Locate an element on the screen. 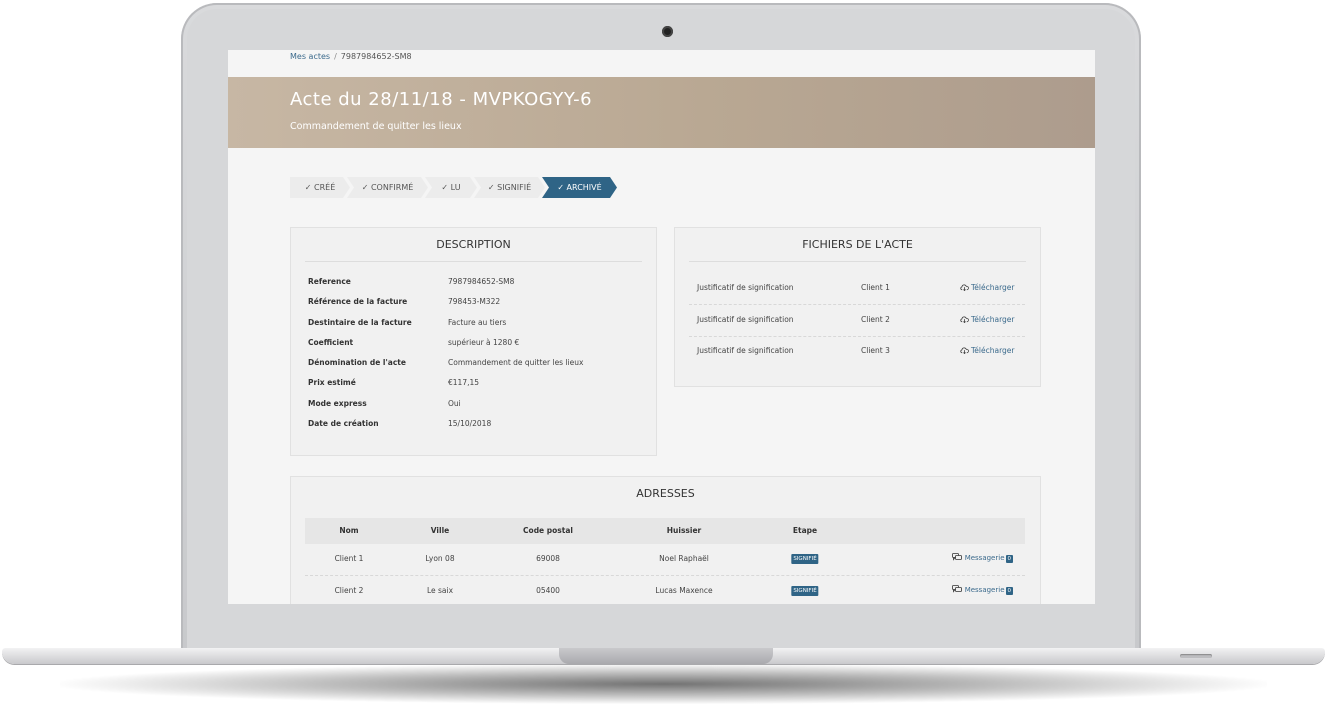 The image size is (1327, 716). addresses-table-header: Nom Ville Code postal Huissier Etape is located at coordinates (665, 531).